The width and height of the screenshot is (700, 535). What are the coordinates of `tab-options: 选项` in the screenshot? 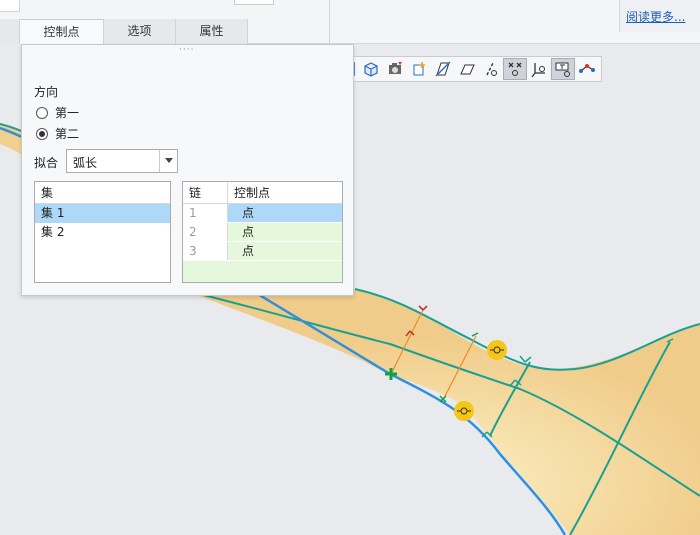 It's located at (140, 31).